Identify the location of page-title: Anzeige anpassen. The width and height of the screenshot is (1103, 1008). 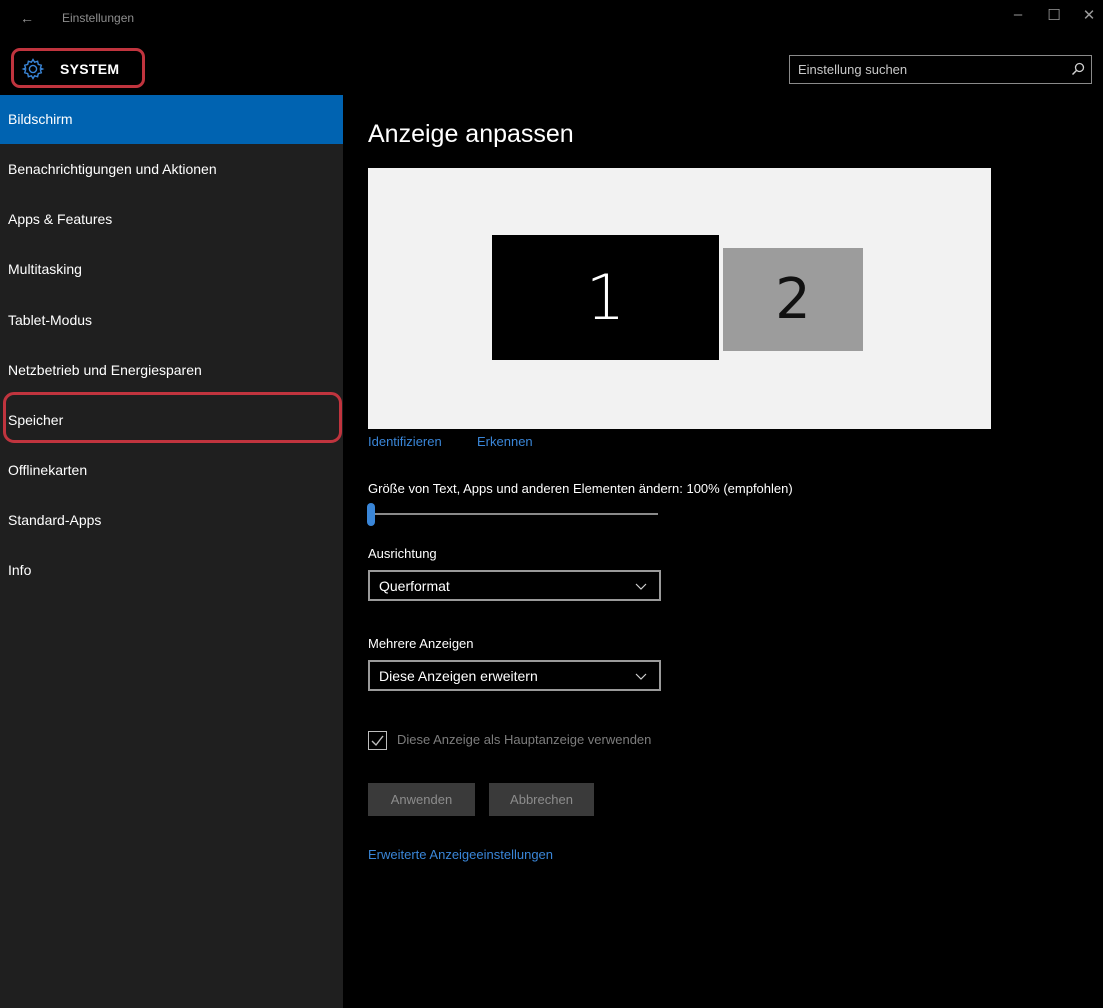
(471, 134).